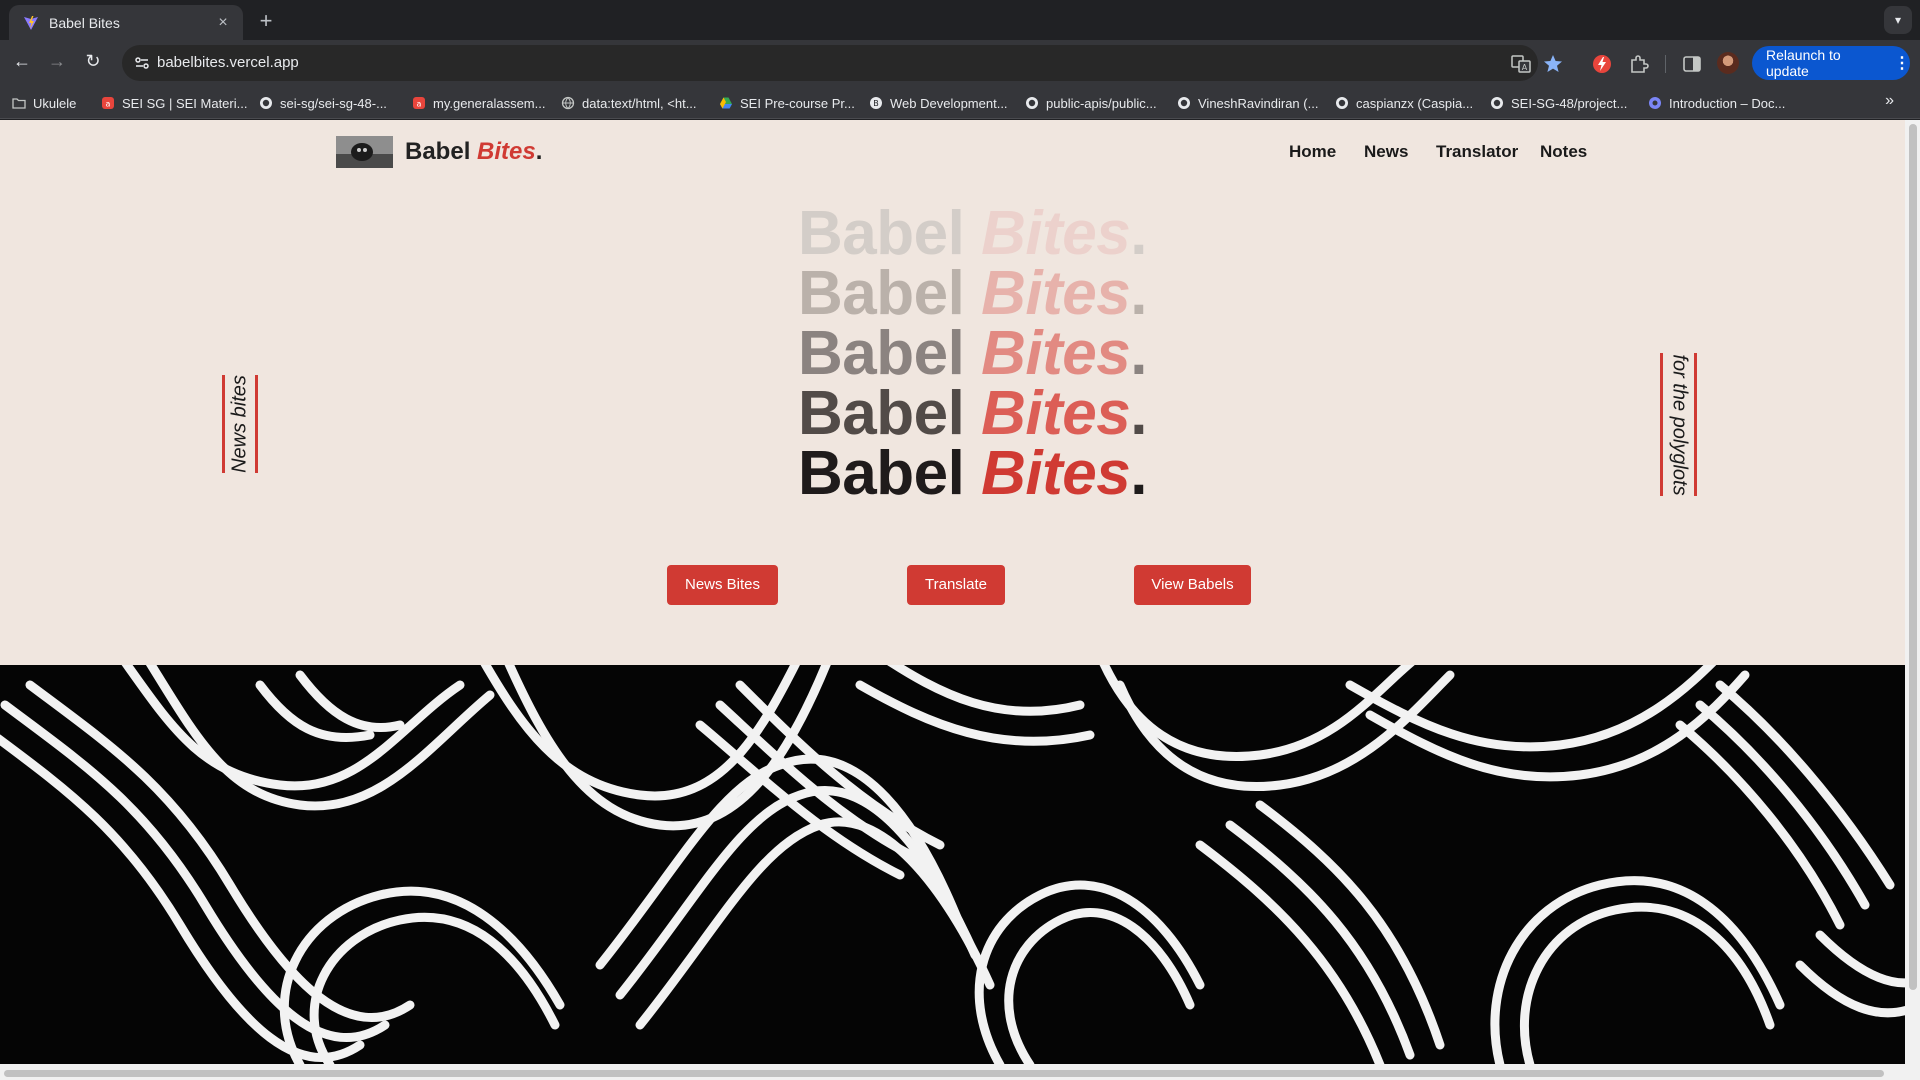 The height and width of the screenshot is (1080, 1920). What do you see at coordinates (1655, 103) in the screenshot?
I see `doc-icon` at bounding box center [1655, 103].